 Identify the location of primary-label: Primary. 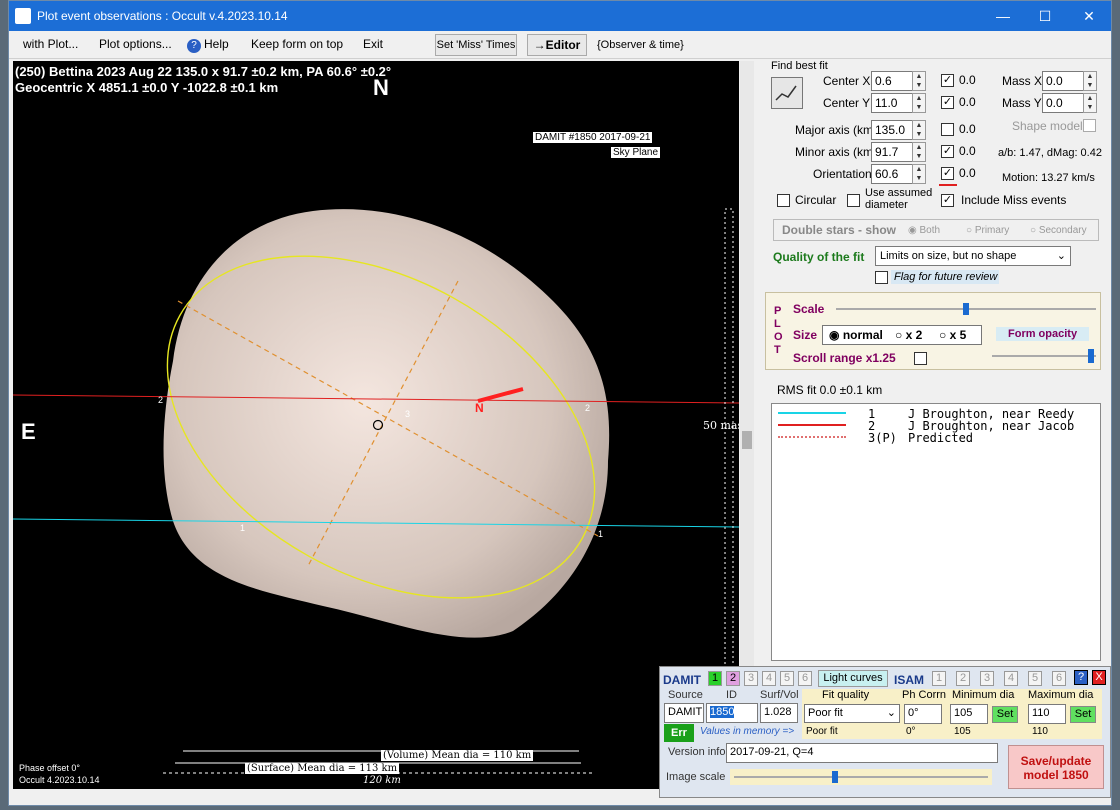
(992, 230).